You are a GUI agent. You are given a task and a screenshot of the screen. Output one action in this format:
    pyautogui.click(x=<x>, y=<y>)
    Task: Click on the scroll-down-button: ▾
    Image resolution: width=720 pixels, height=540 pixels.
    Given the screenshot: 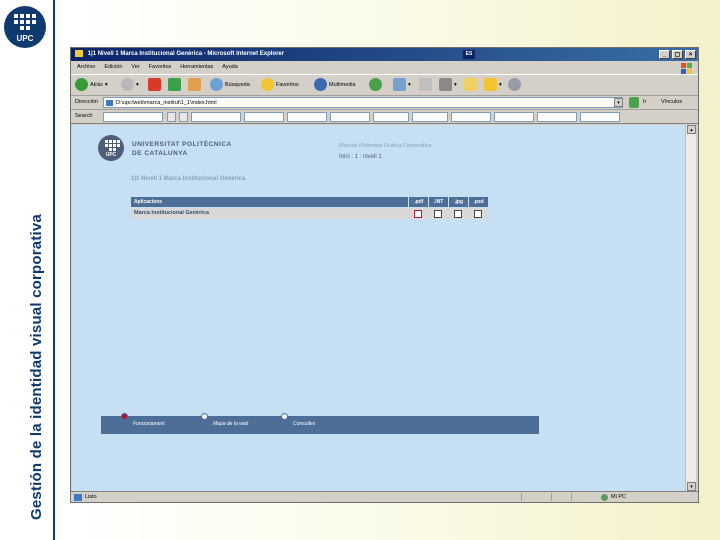 What is the action you would take?
    pyautogui.click(x=691, y=486)
    